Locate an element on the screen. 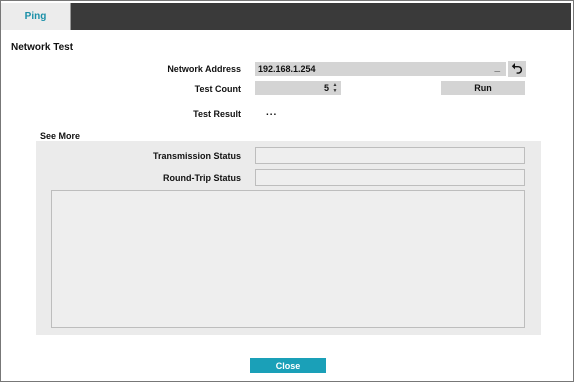  test-count-label: Test Count is located at coordinates (217, 89).